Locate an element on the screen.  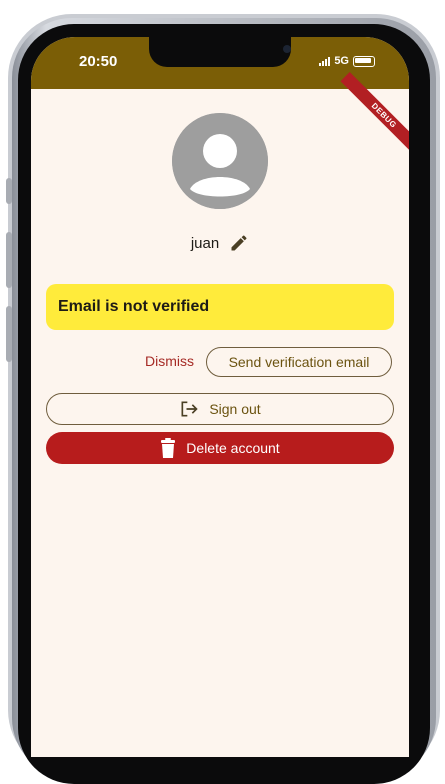
mute-switch is located at coordinates (9, 191).